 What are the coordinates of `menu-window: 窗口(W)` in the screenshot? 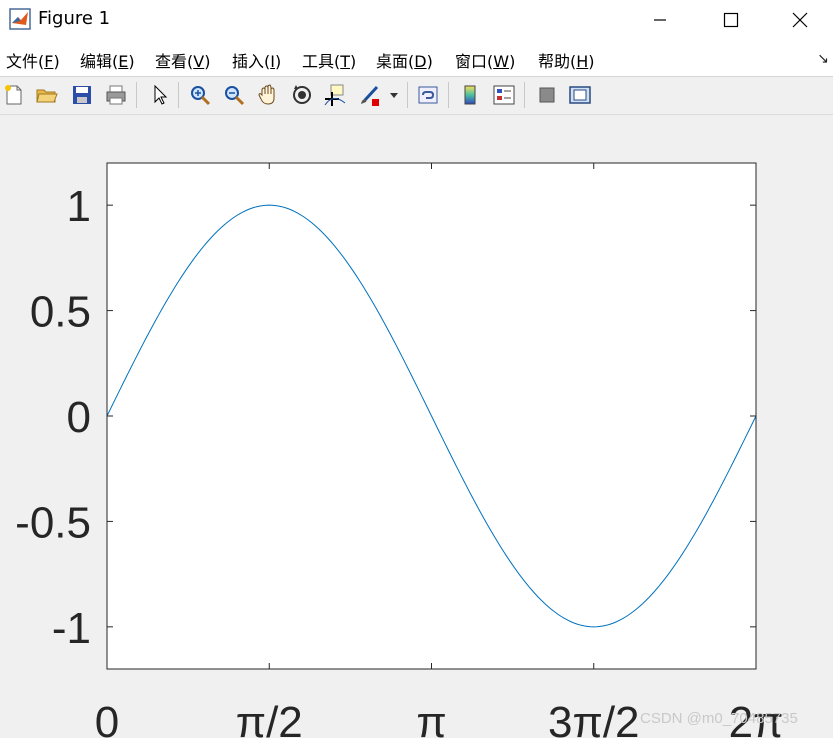 It's located at (485, 60).